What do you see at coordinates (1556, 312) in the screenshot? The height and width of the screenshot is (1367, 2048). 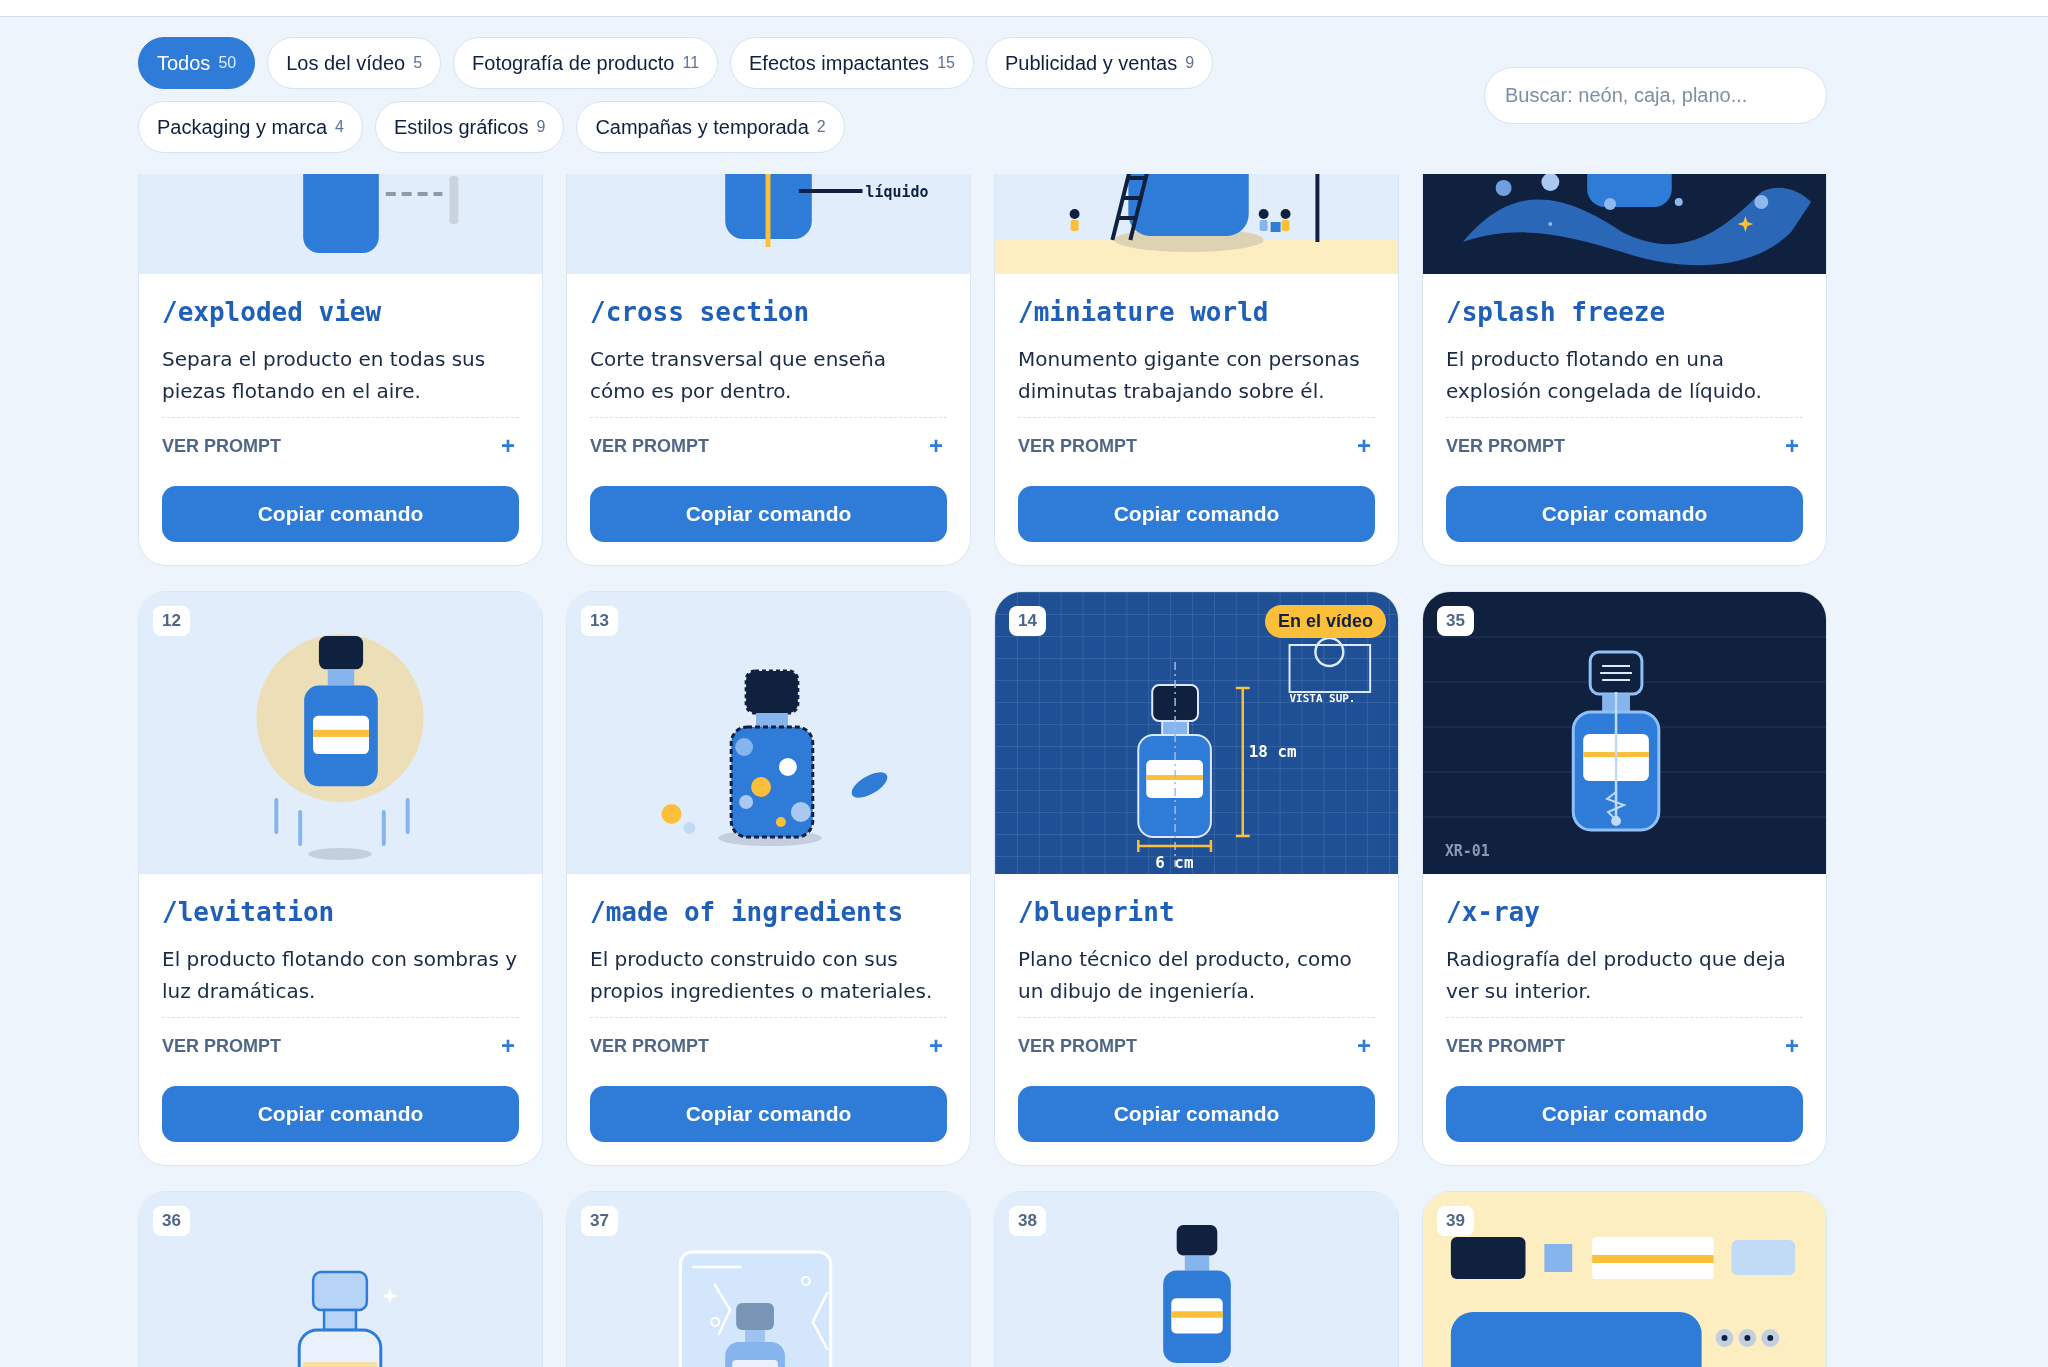 I see `card-title: /splash freeze` at bounding box center [1556, 312].